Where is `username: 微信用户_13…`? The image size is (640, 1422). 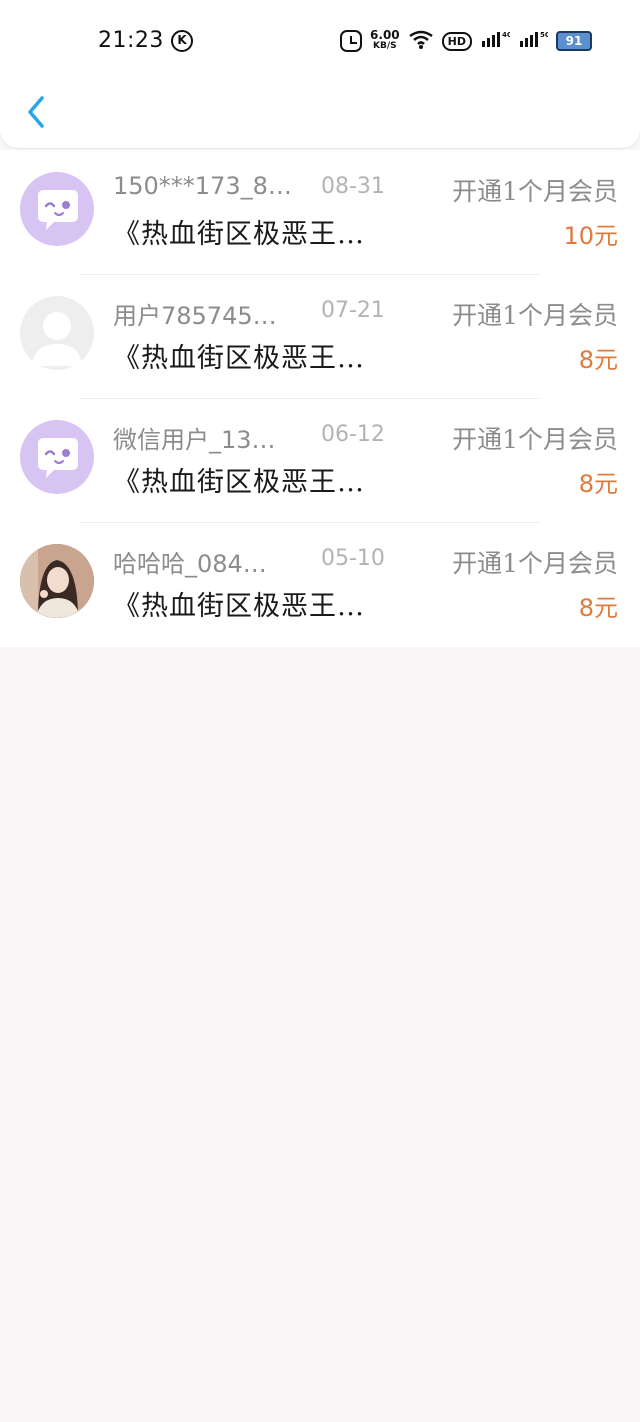
username: 微信用户_13… is located at coordinates (194, 440).